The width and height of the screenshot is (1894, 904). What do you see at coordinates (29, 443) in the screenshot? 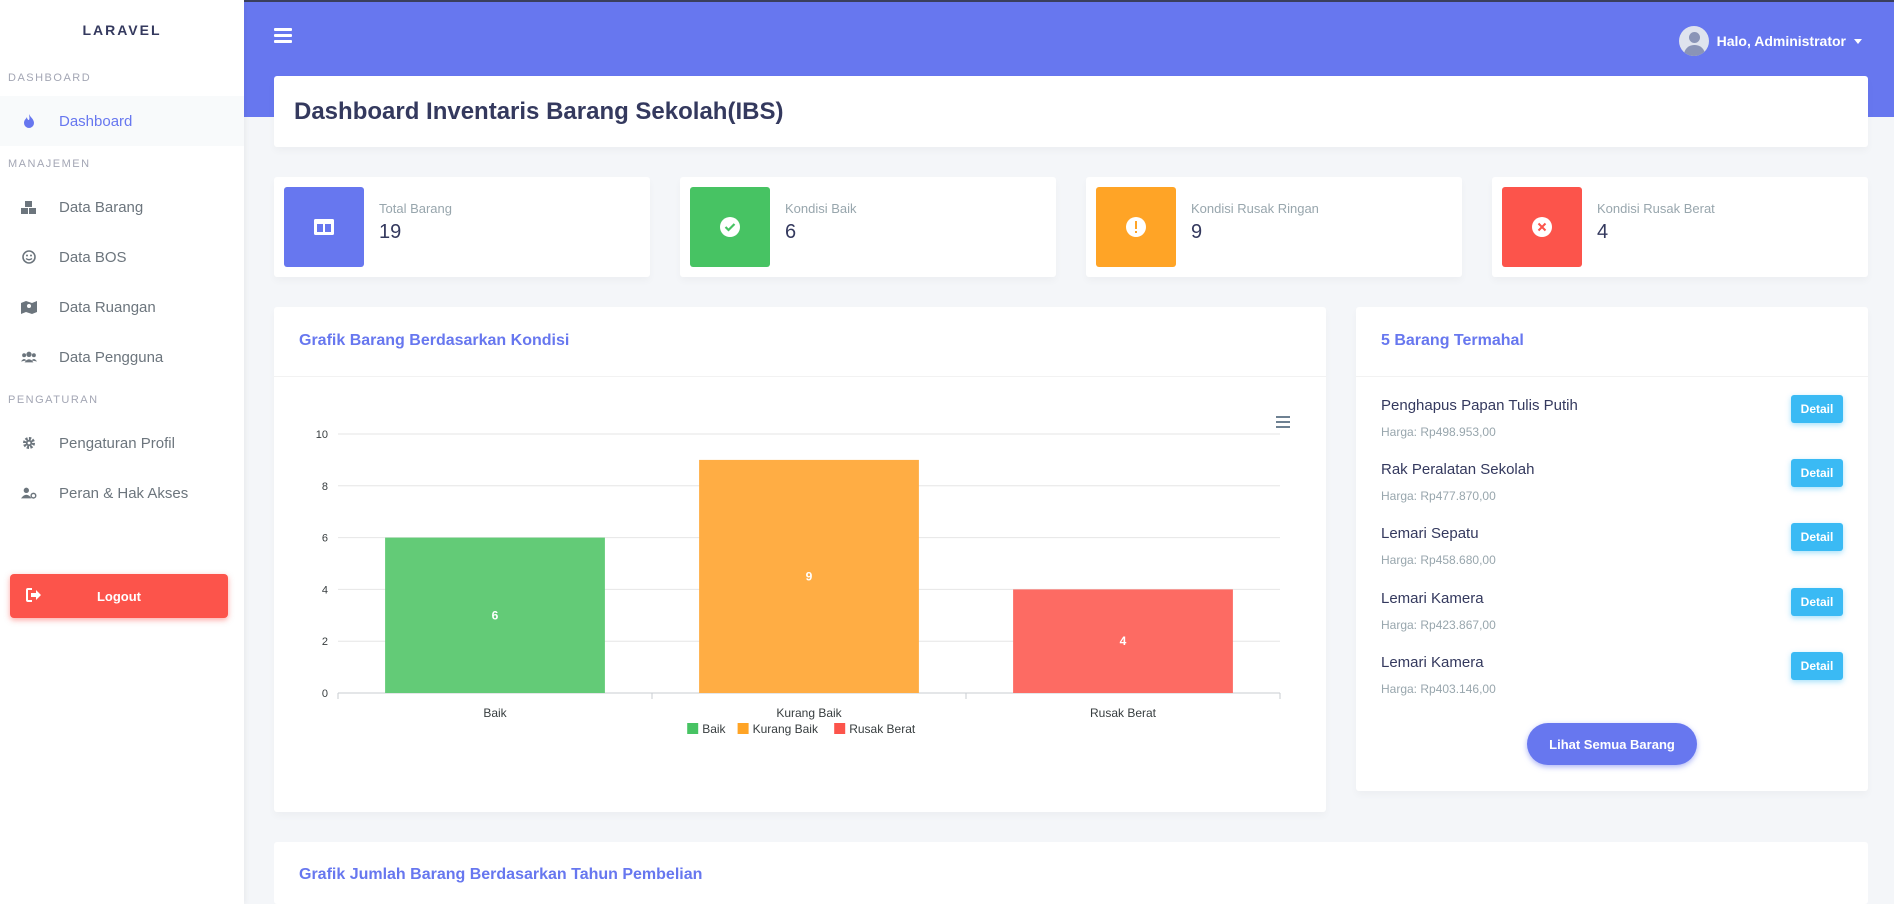
I see `gear-icon` at bounding box center [29, 443].